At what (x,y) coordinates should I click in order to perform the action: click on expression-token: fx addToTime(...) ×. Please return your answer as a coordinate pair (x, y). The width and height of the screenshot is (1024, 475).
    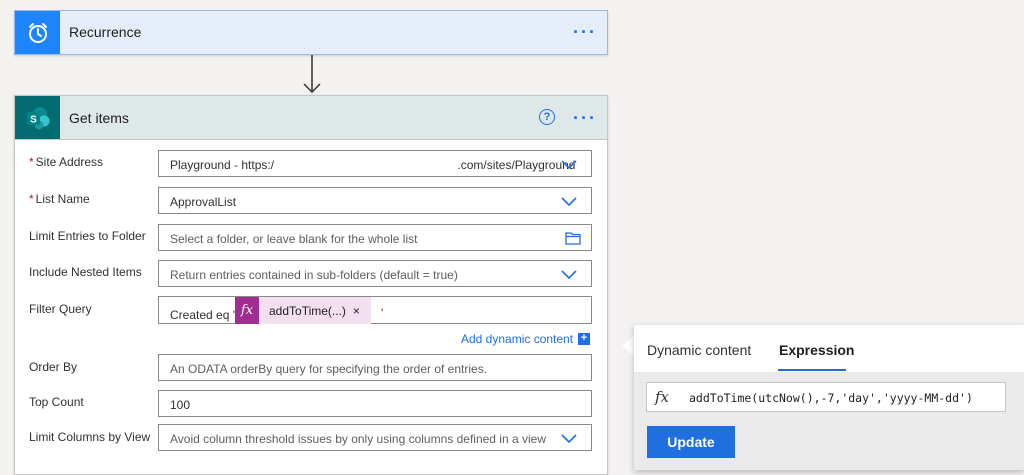
    Looking at the image, I should click on (303, 310).